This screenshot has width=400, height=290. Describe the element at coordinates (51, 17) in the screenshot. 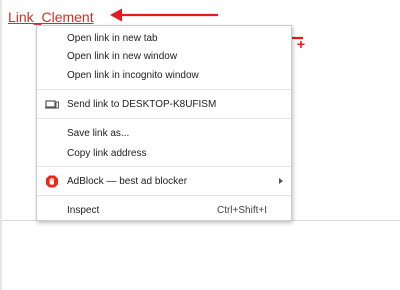

I see `page-link: Link_Clement` at that location.